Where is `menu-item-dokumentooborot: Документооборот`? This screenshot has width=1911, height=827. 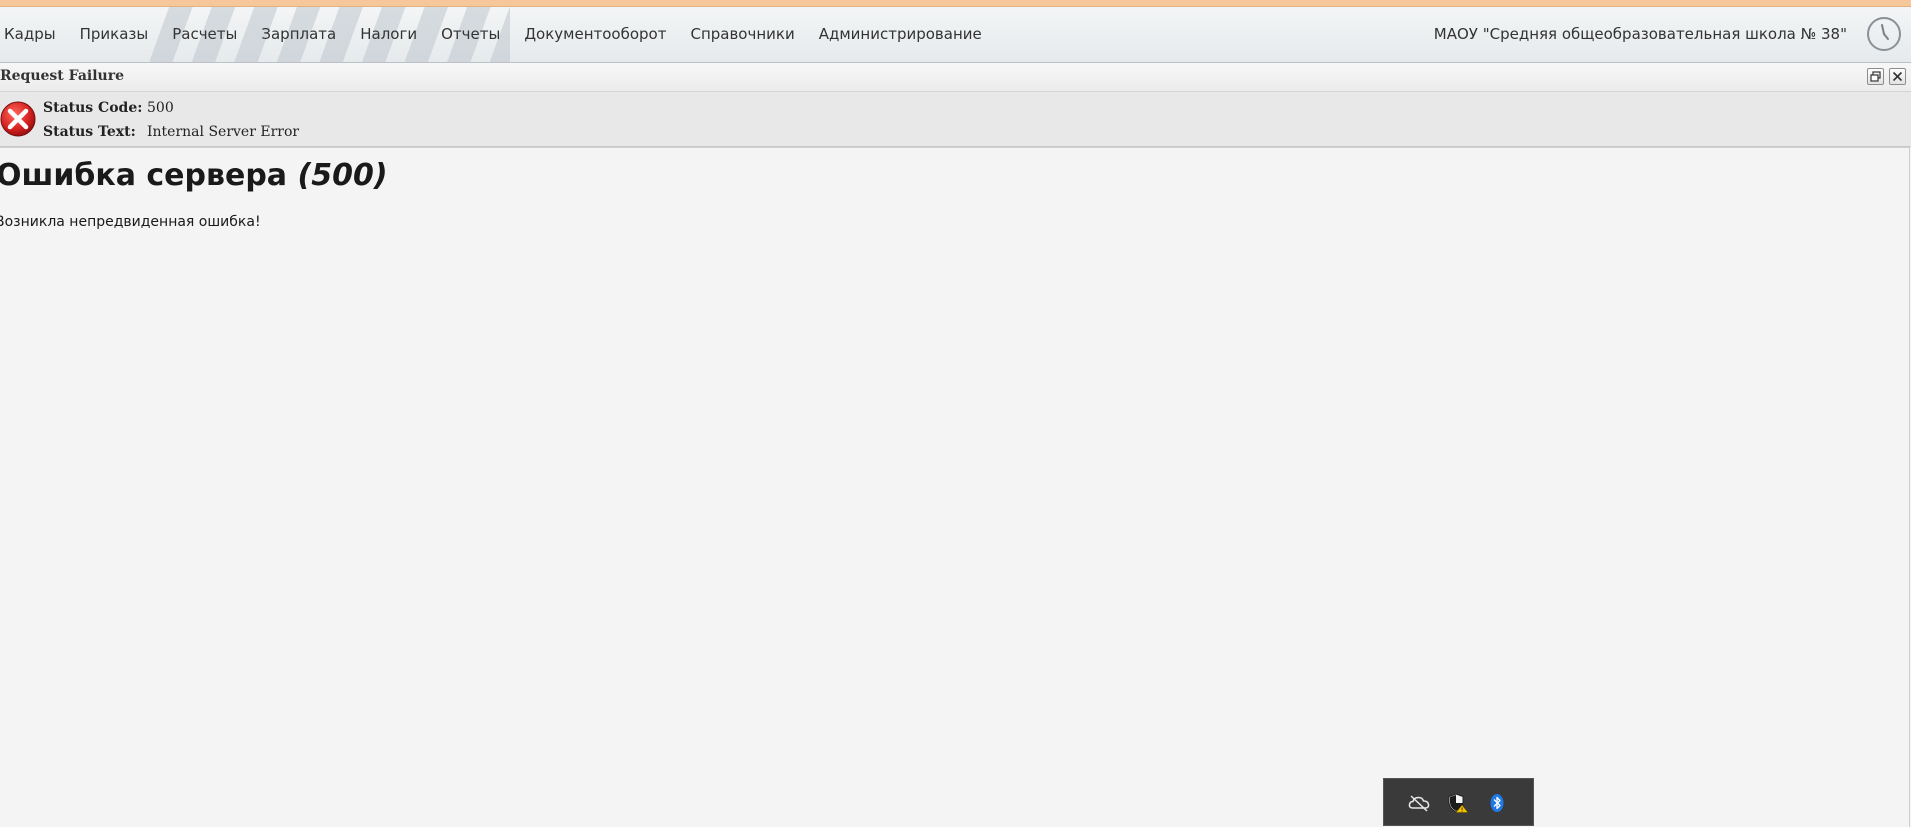 menu-item-dokumentooborot: Документооборот is located at coordinates (595, 34).